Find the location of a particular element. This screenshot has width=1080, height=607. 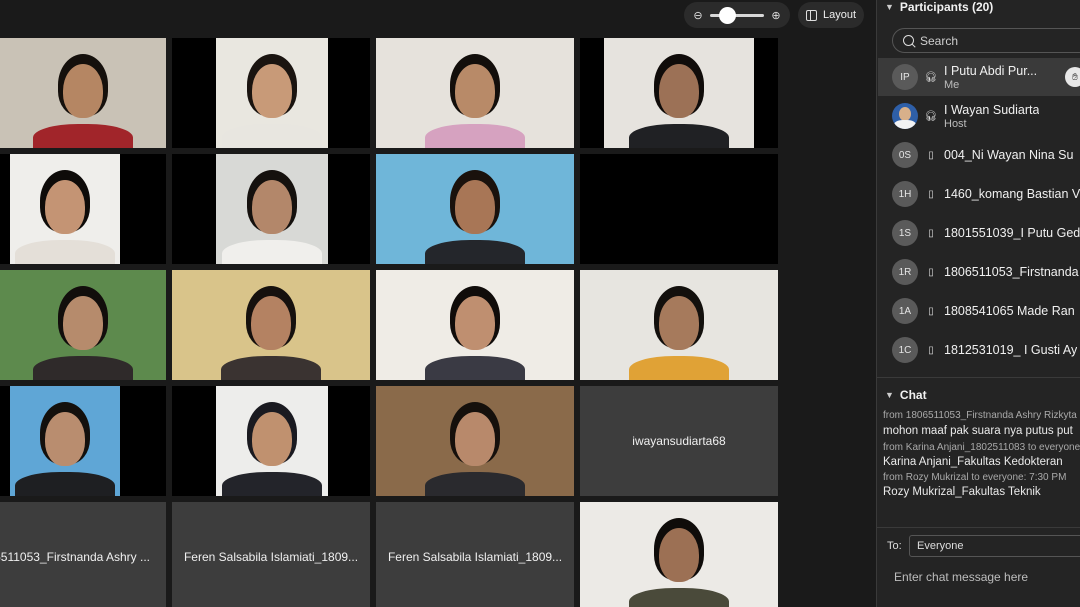

search-icon is located at coordinates (908, 40).